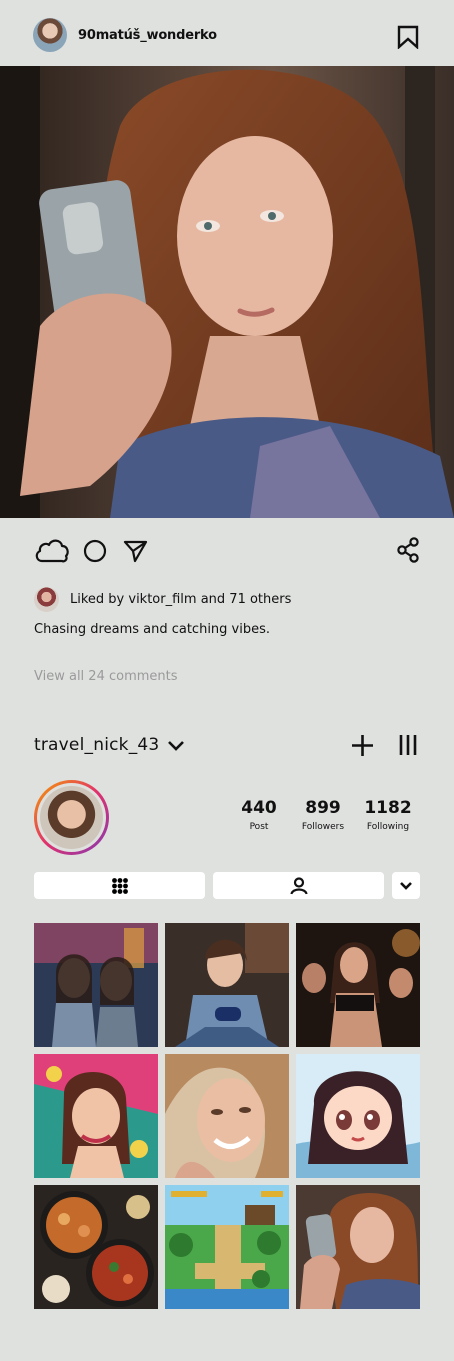 This screenshot has width=454, height=1361. I want to click on grid-tile-cartoon-woman, so click(96, 1116).